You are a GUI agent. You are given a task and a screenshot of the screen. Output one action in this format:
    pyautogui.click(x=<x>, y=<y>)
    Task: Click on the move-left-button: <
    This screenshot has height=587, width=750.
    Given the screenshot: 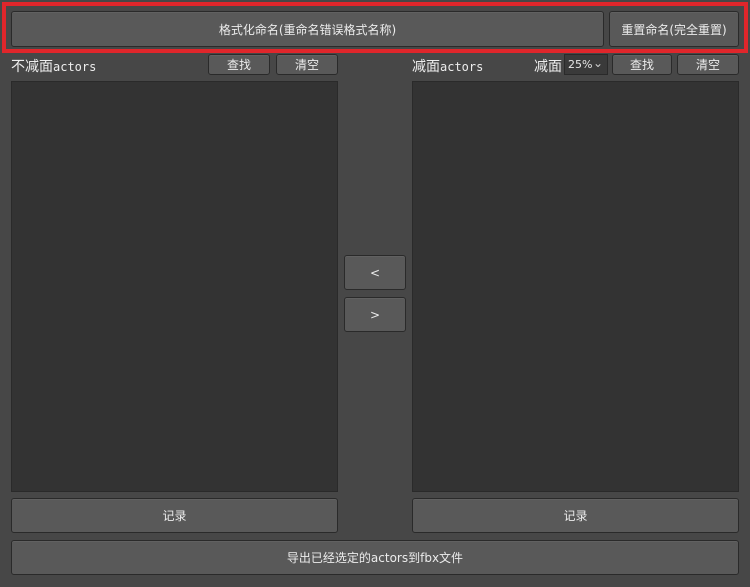 What is the action you would take?
    pyautogui.click(x=375, y=272)
    